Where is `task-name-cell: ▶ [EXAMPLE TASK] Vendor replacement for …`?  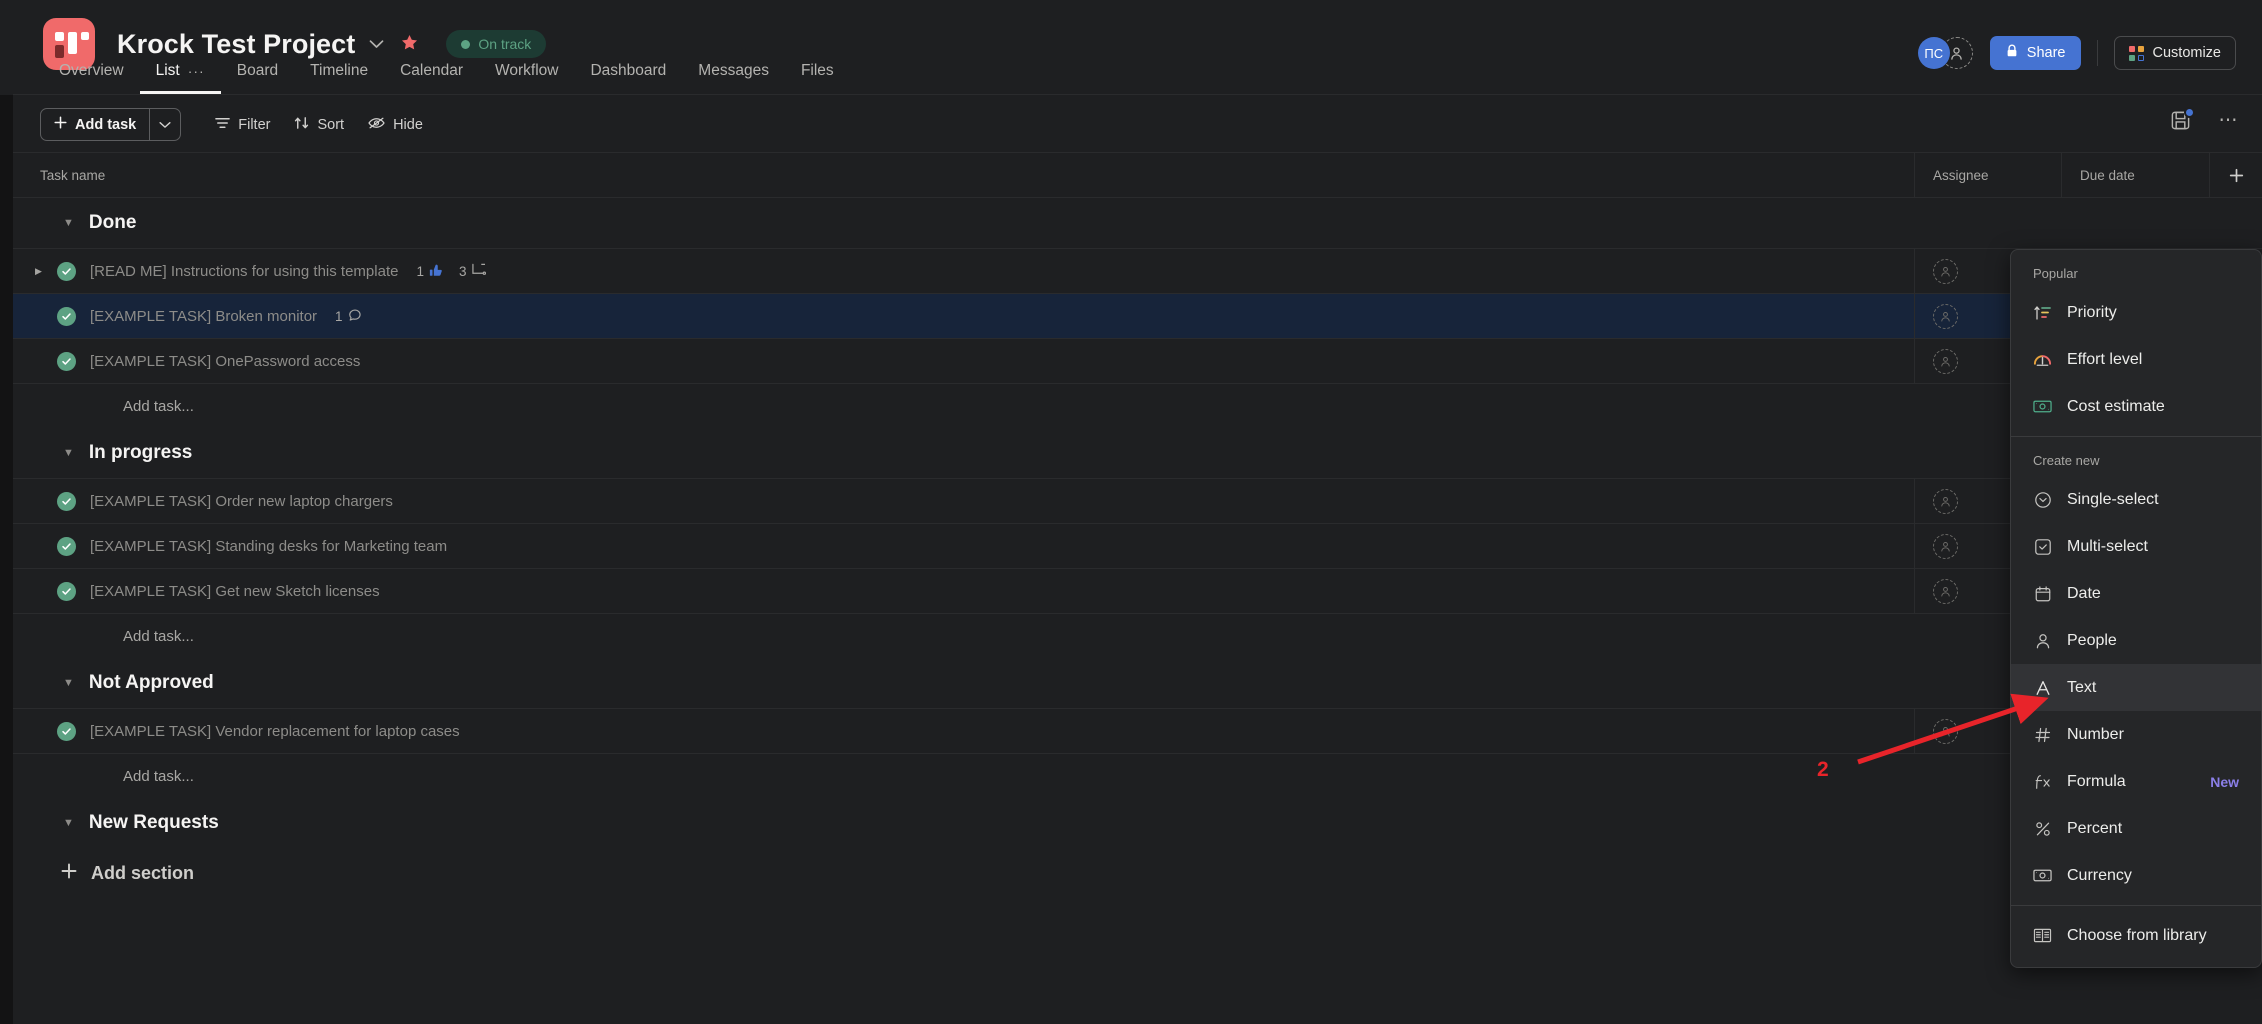
task-name-cell: ▶ [EXAMPLE TASK] Vendor replacement for … is located at coordinates (963, 731).